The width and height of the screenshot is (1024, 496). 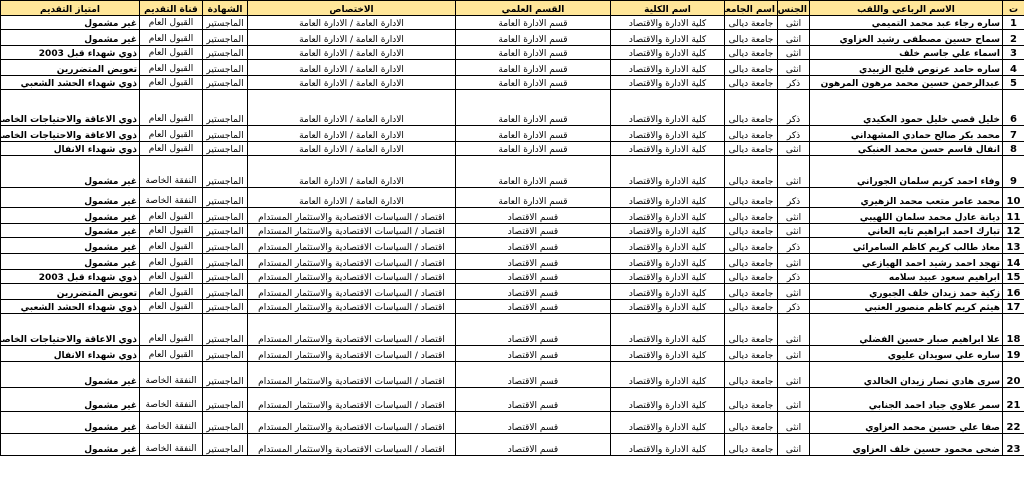 I want to click on name-cell: محمد بكر صالح حمادي المشهداني, so click(x=906, y=133).